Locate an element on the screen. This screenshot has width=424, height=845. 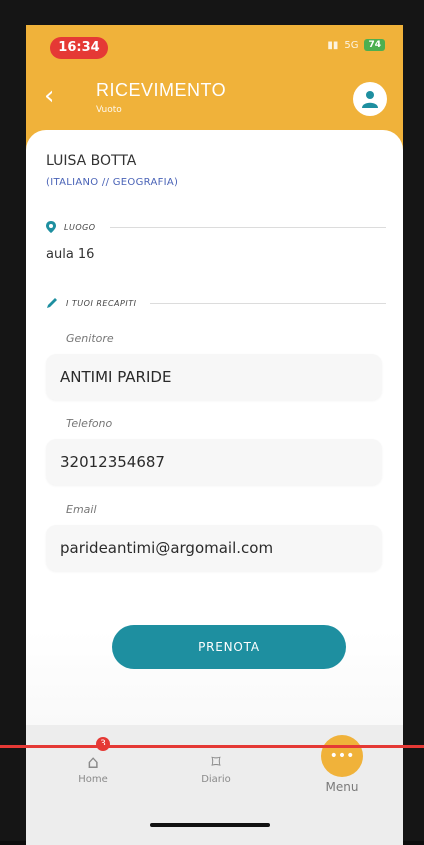
menu-icon: ••• is located at coordinates (342, 756).